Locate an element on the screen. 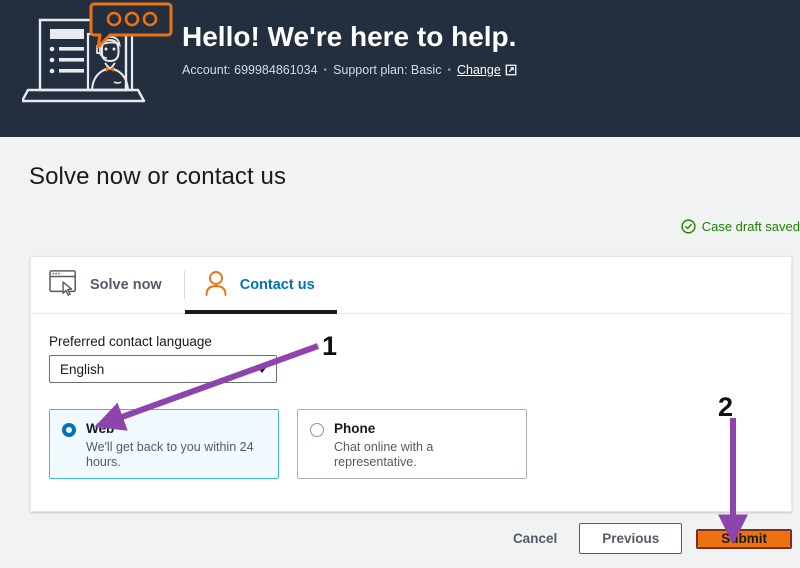  form-actions: Cancel Previous Submit is located at coordinates (411, 538).